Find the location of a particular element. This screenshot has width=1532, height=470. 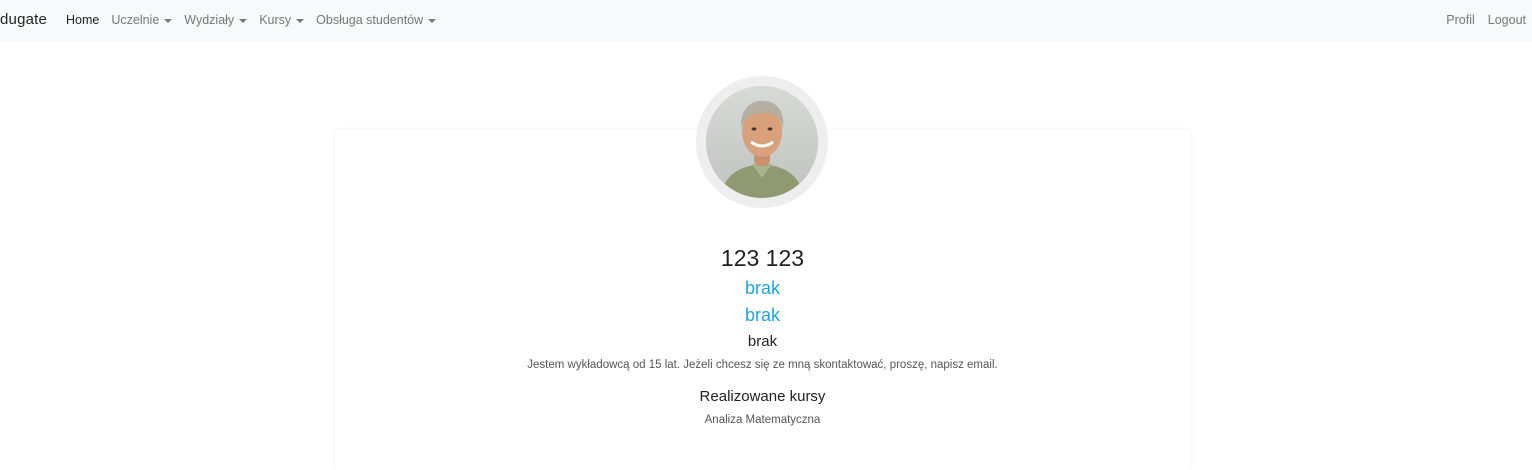

nav-item-label: Uczelnie is located at coordinates (135, 20).